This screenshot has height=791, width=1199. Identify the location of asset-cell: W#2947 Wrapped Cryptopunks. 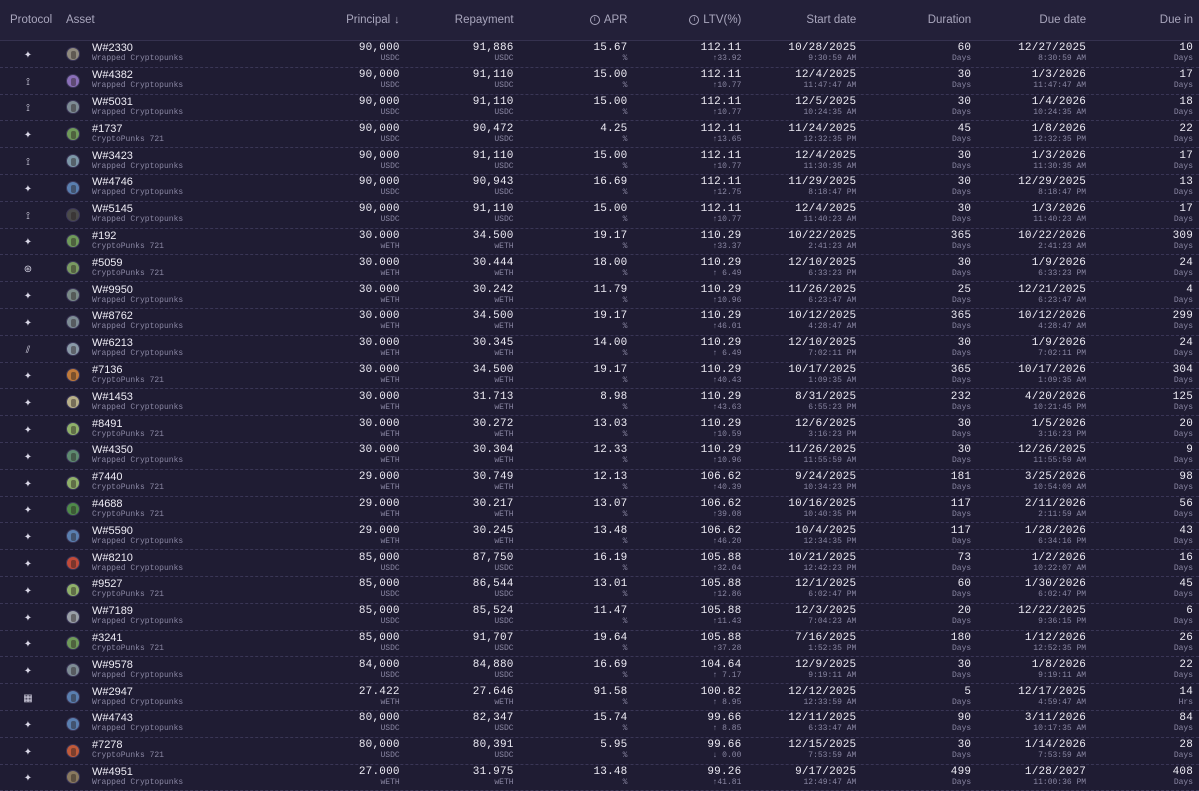
(181, 697).